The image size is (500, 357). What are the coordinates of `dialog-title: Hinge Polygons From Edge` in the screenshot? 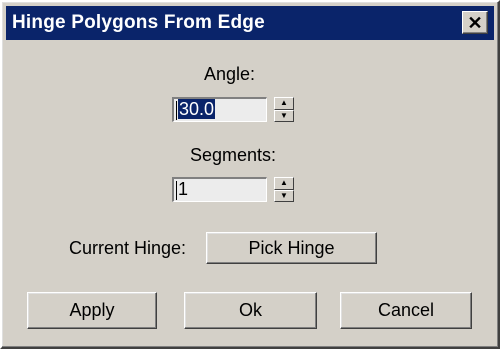 It's located at (138, 22).